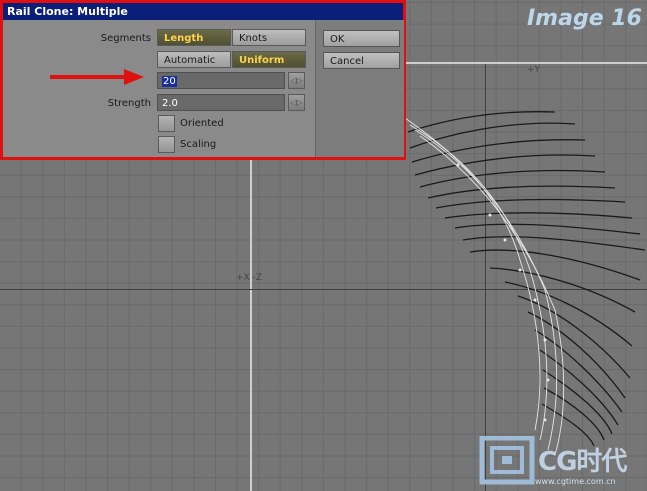  What do you see at coordinates (269, 37) in the screenshot?
I see `knots-button: Knots` at bounding box center [269, 37].